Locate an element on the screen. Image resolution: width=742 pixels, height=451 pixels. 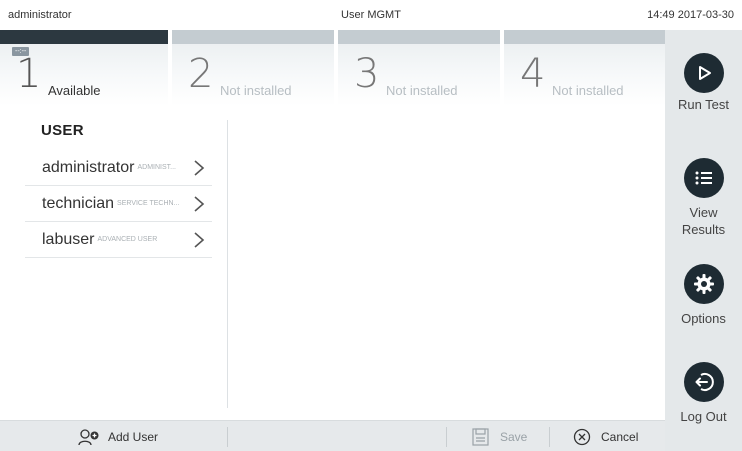
panel-divider is located at coordinates (227, 264).